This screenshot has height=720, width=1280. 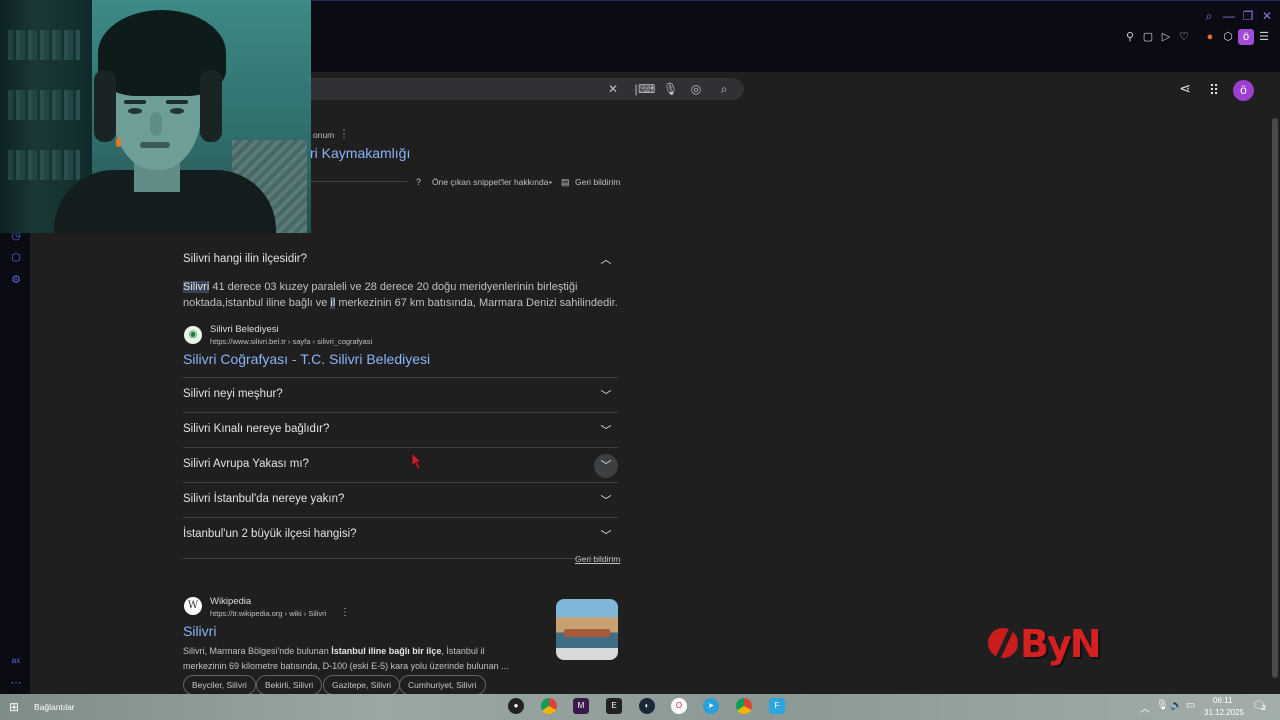 I want to click on restore-icon: ❐, so click(x=1248, y=16).